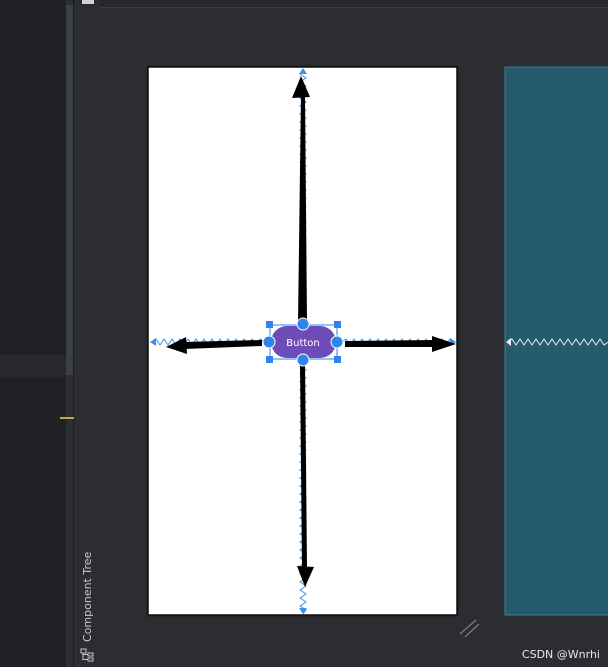 This screenshot has height=667, width=608. Describe the element at coordinates (560, 654) in the screenshot. I see `watermark: CSDN @Wnrhi` at that location.